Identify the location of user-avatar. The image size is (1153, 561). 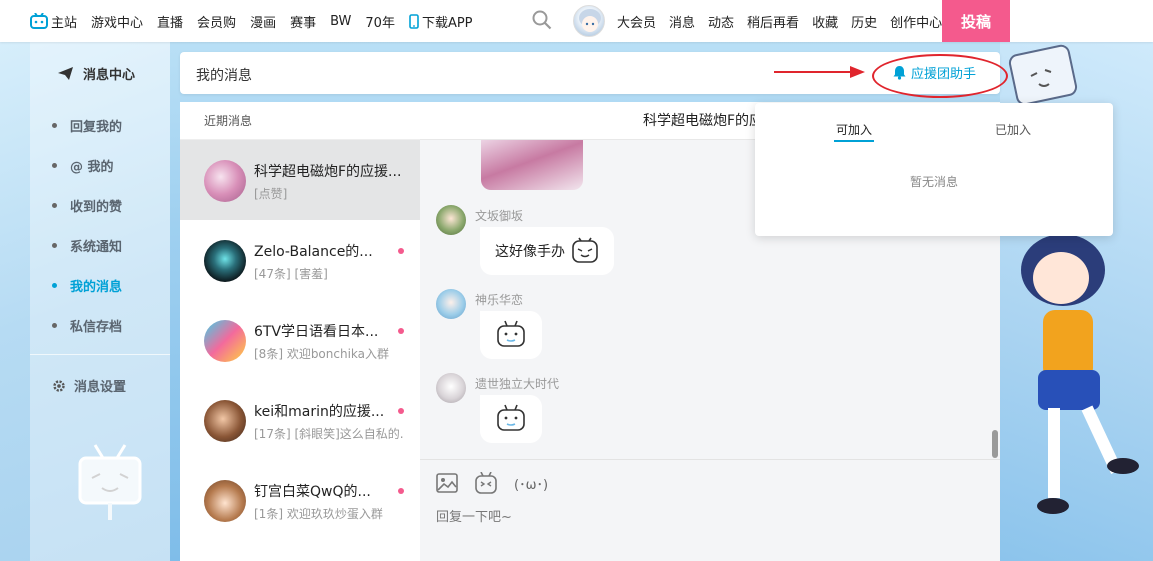
(589, 21).